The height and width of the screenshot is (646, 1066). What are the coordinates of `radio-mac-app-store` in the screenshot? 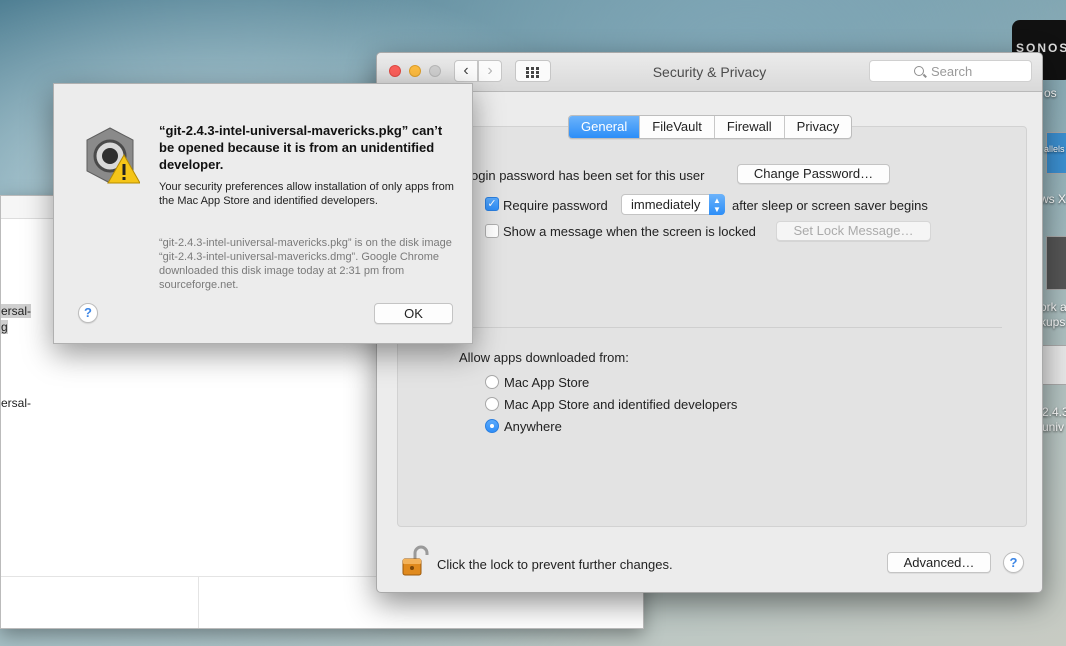 It's located at (492, 382).